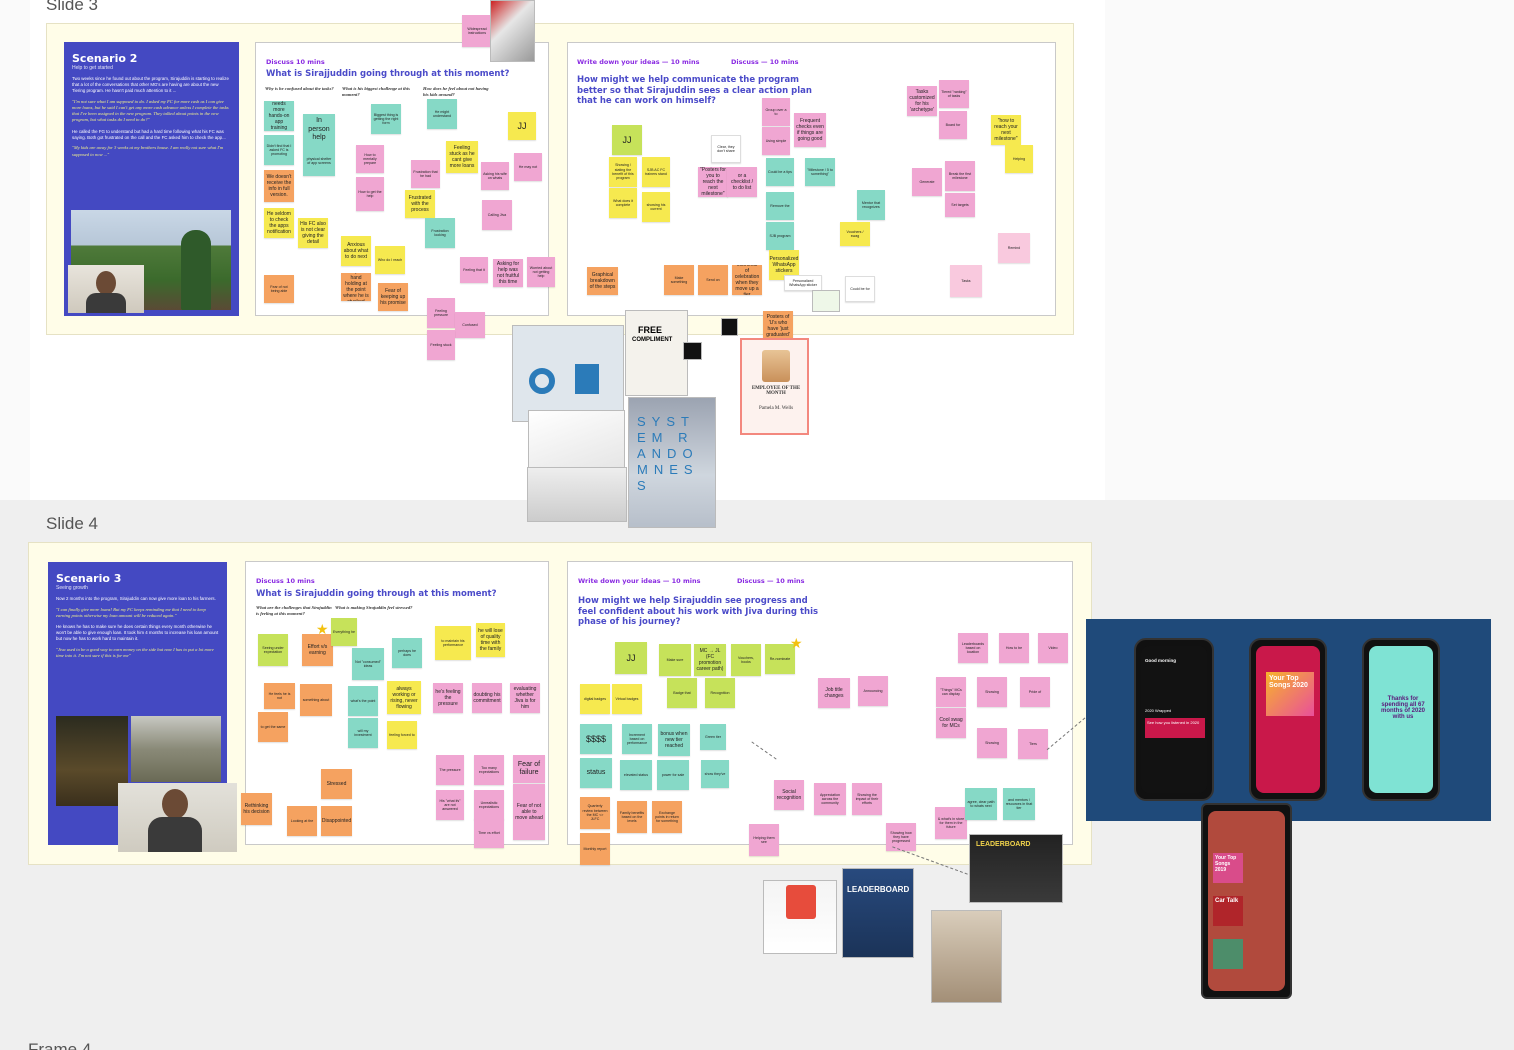  What do you see at coordinates (495, 176) in the screenshot?
I see `sticky-note: Asking his wife on whats` at bounding box center [495, 176].